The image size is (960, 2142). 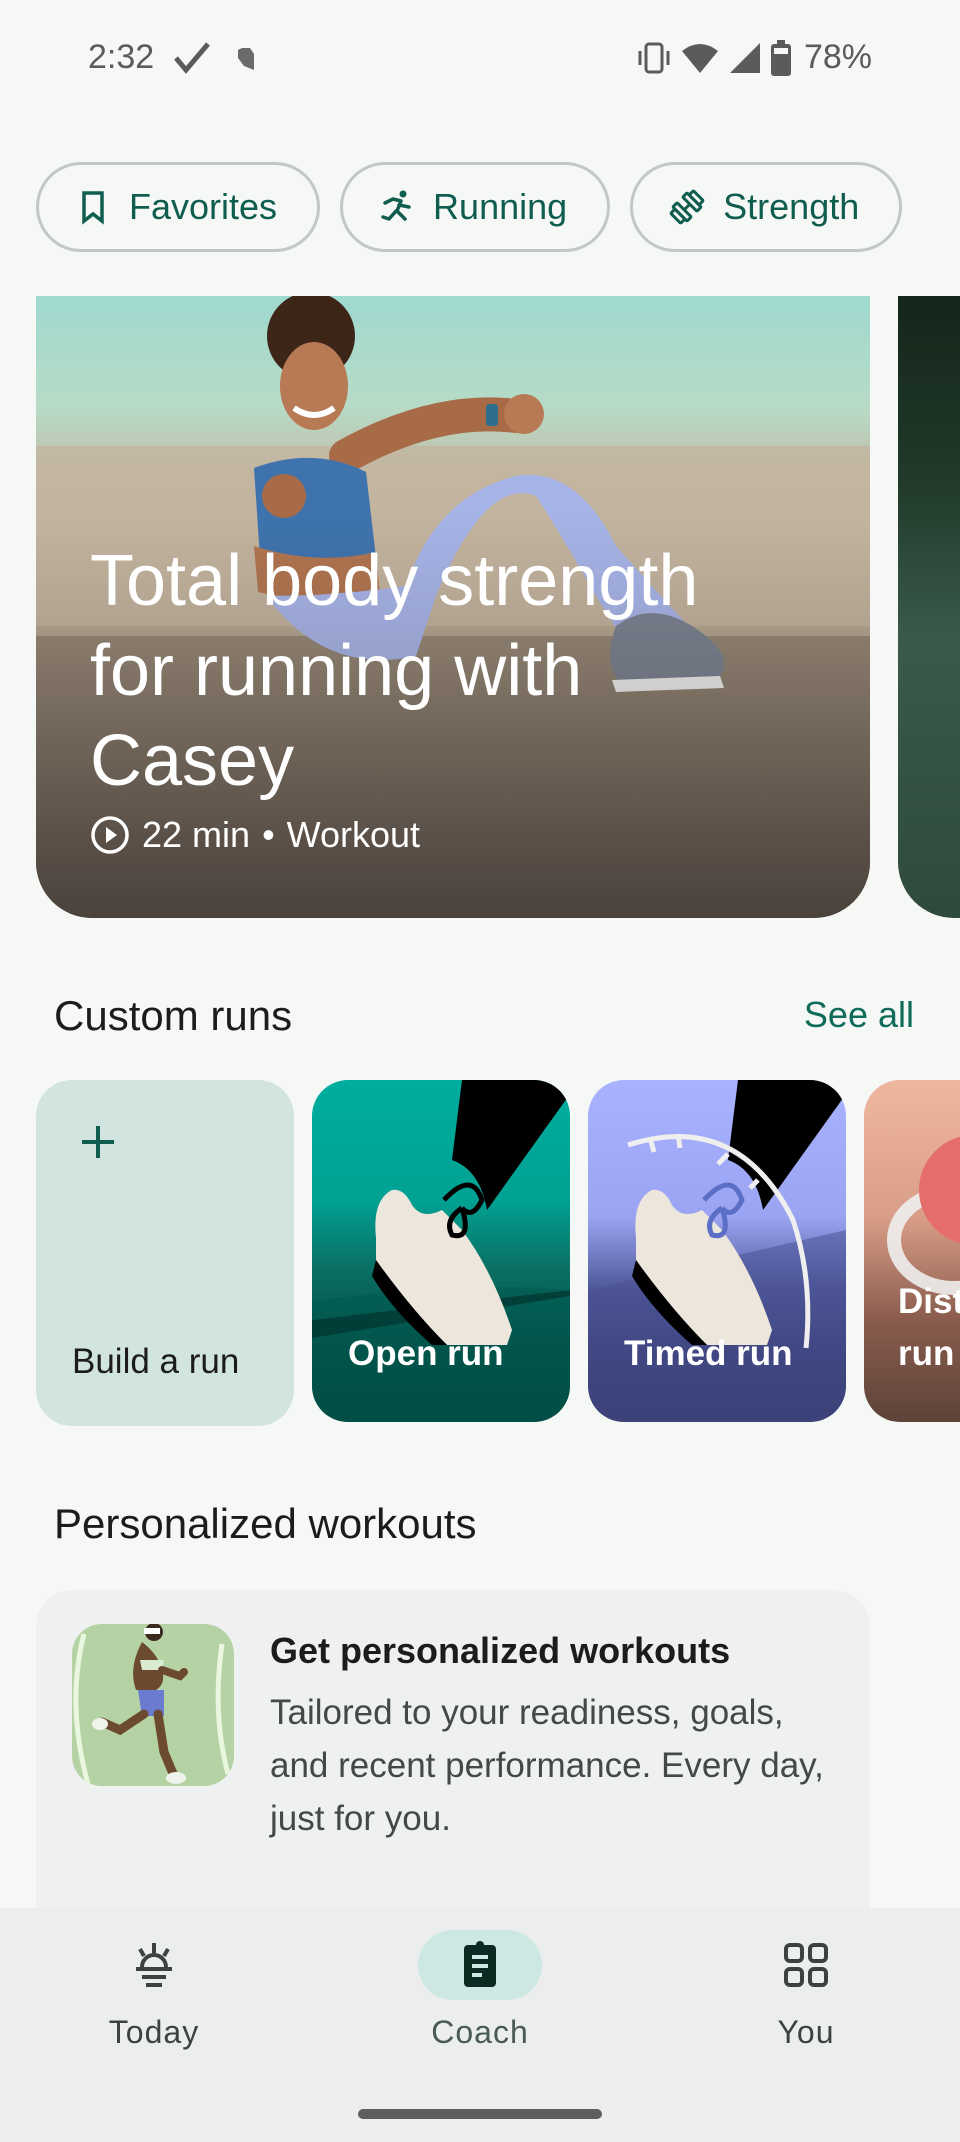 I want to click on sunrise-icon, so click(x=154, y=1965).